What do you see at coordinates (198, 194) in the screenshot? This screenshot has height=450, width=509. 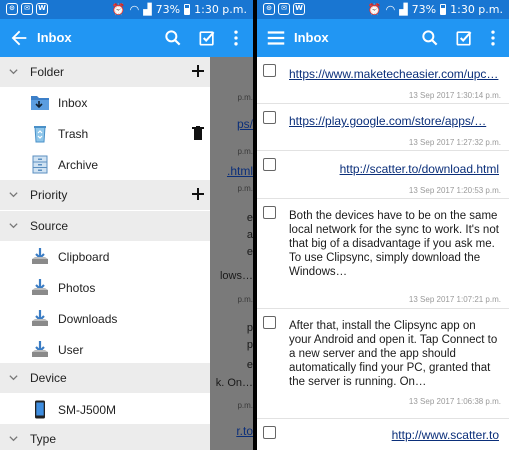 I see `add-priority-icon` at bounding box center [198, 194].